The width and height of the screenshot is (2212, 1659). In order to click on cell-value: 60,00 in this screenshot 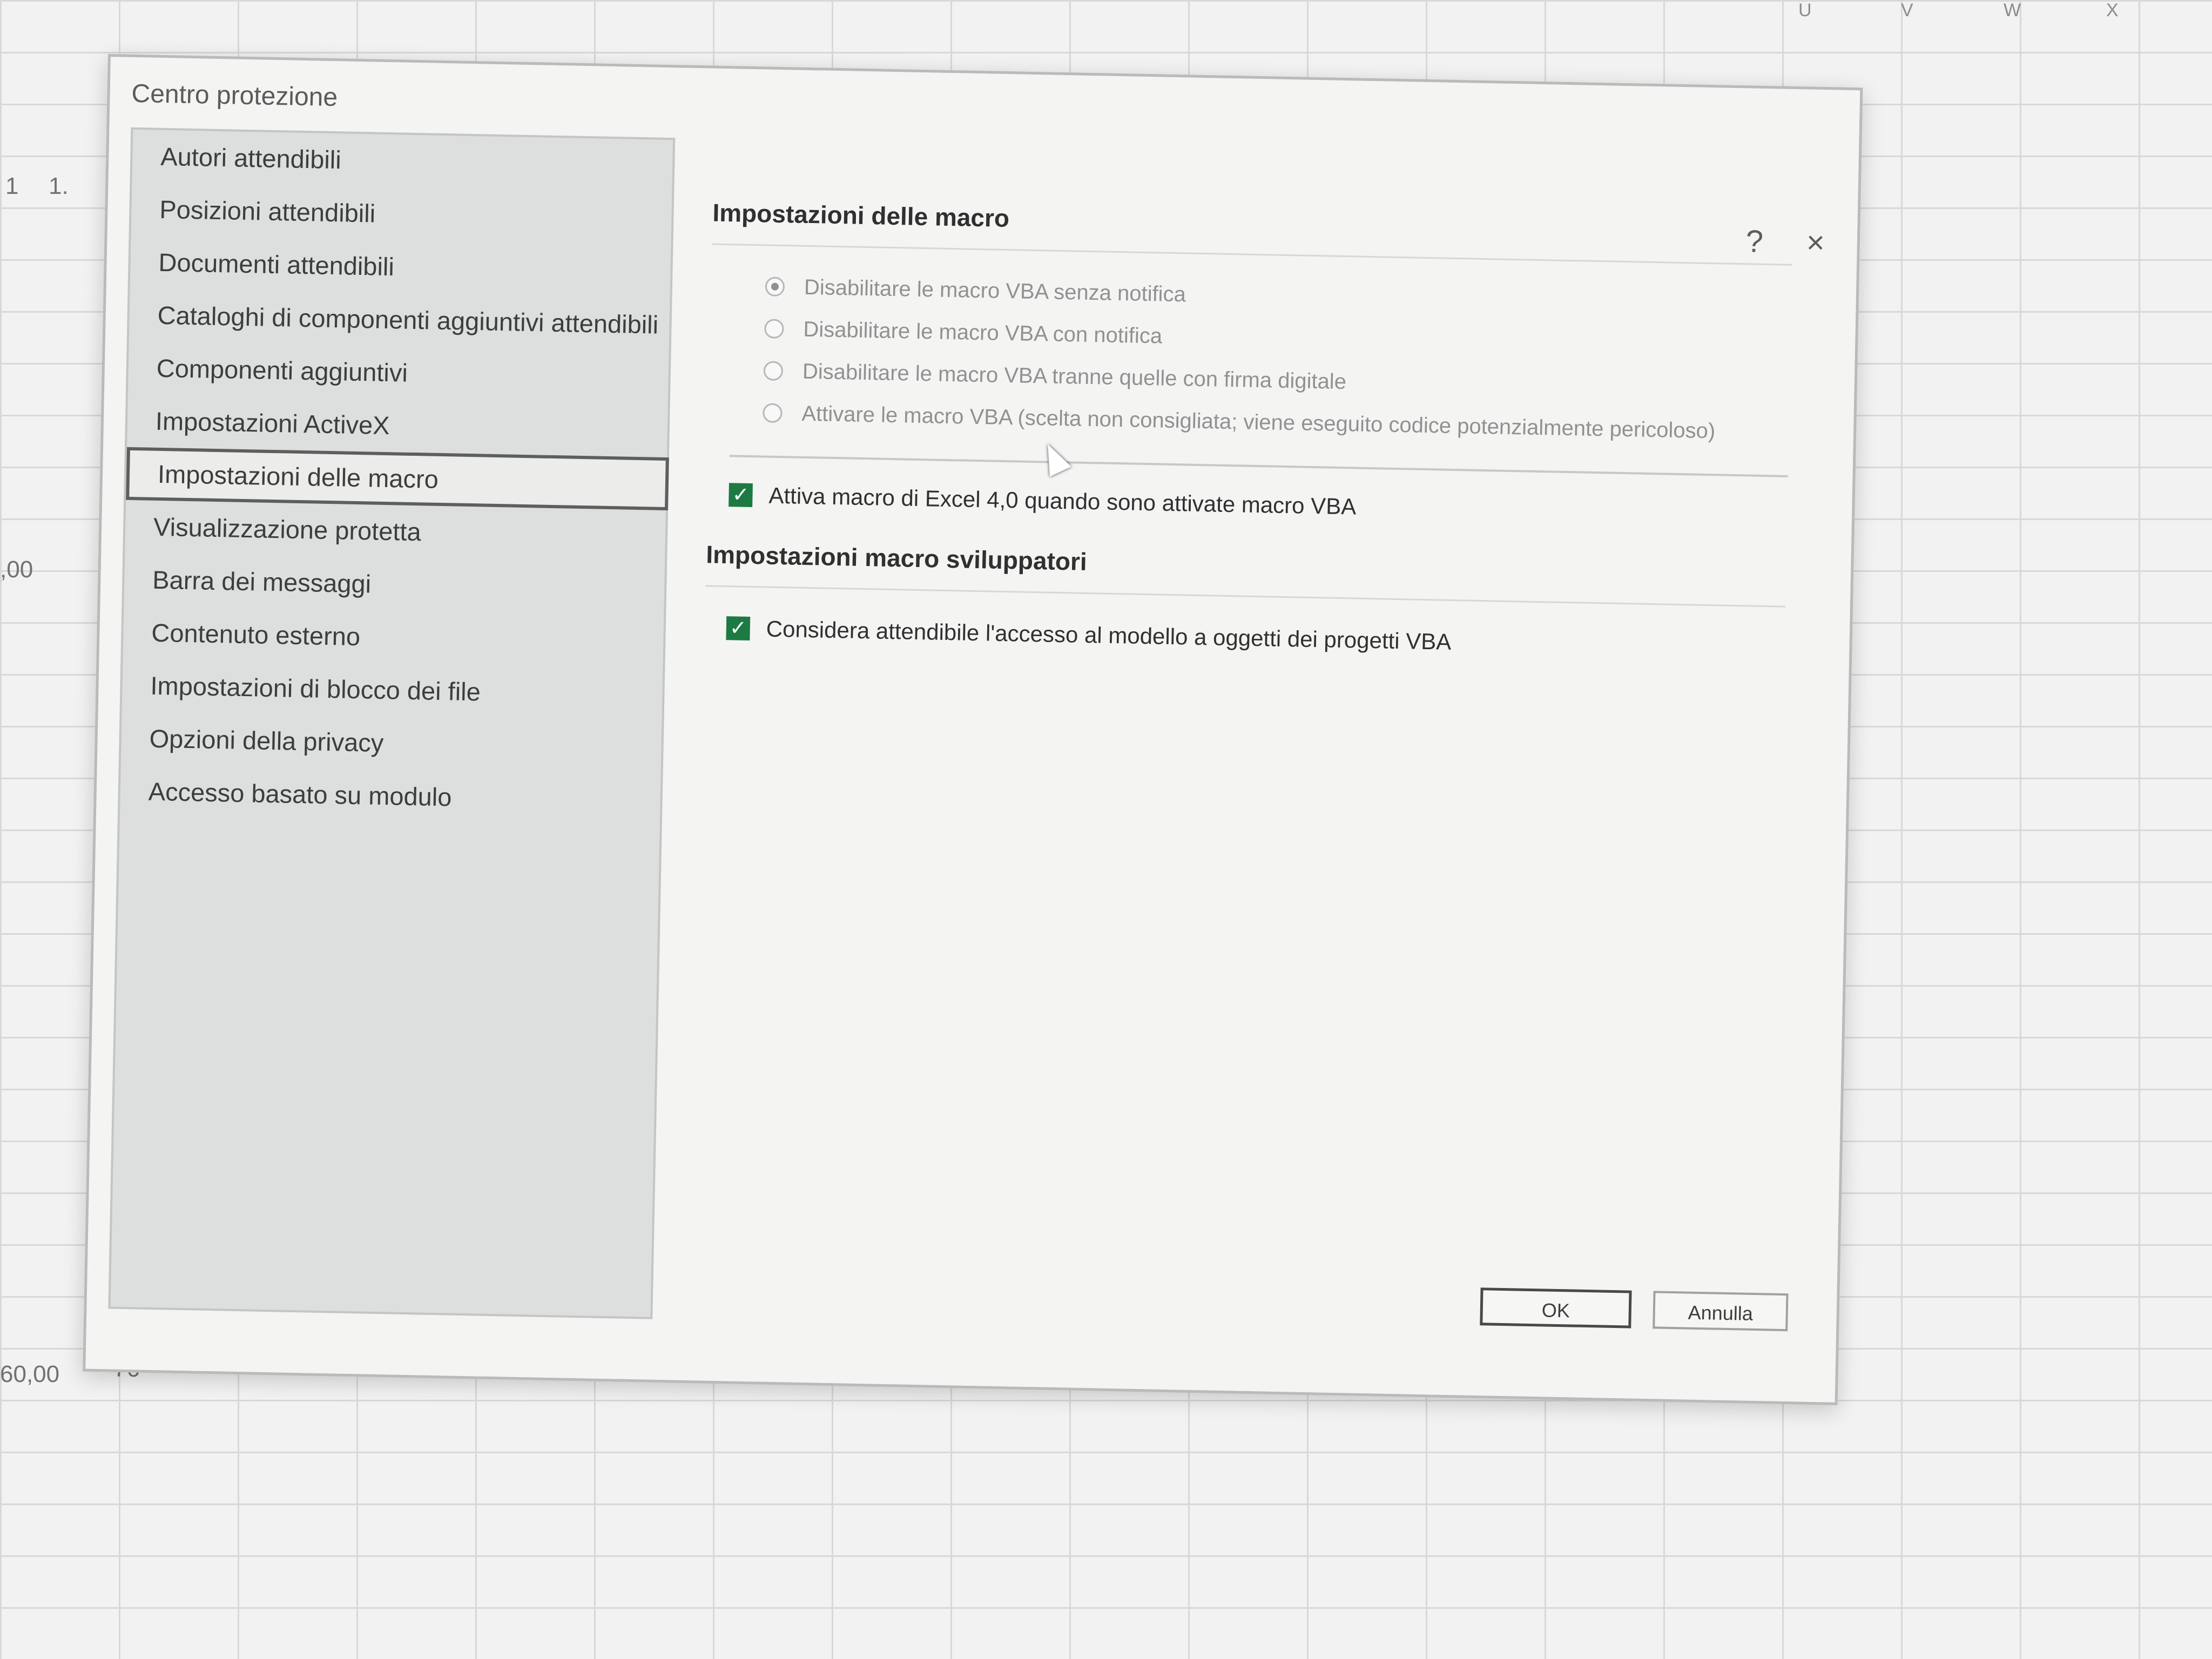, I will do `click(29, 1374)`.